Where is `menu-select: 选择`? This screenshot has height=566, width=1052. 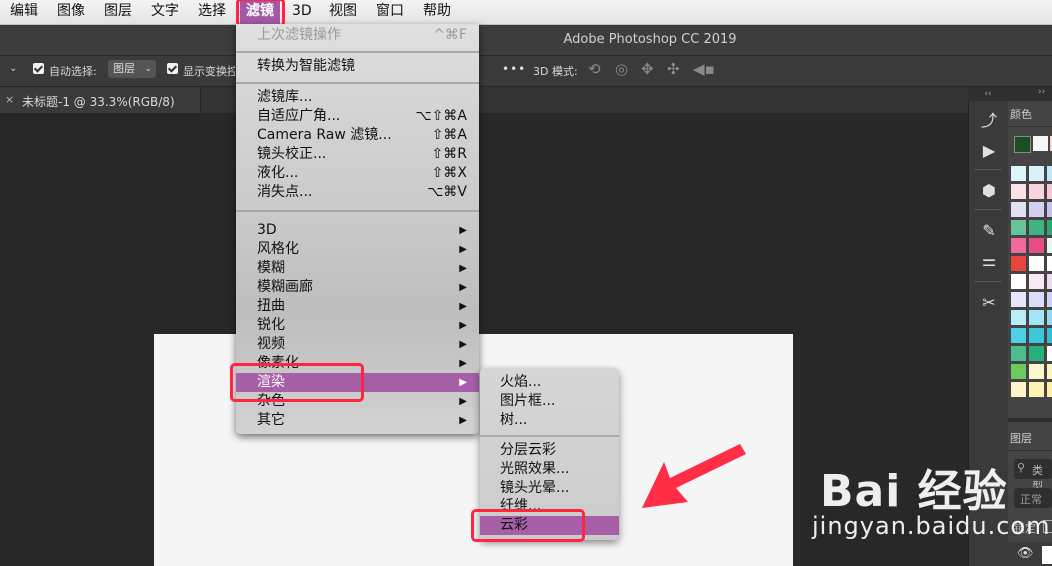 menu-select: 选择 is located at coordinates (212, 12).